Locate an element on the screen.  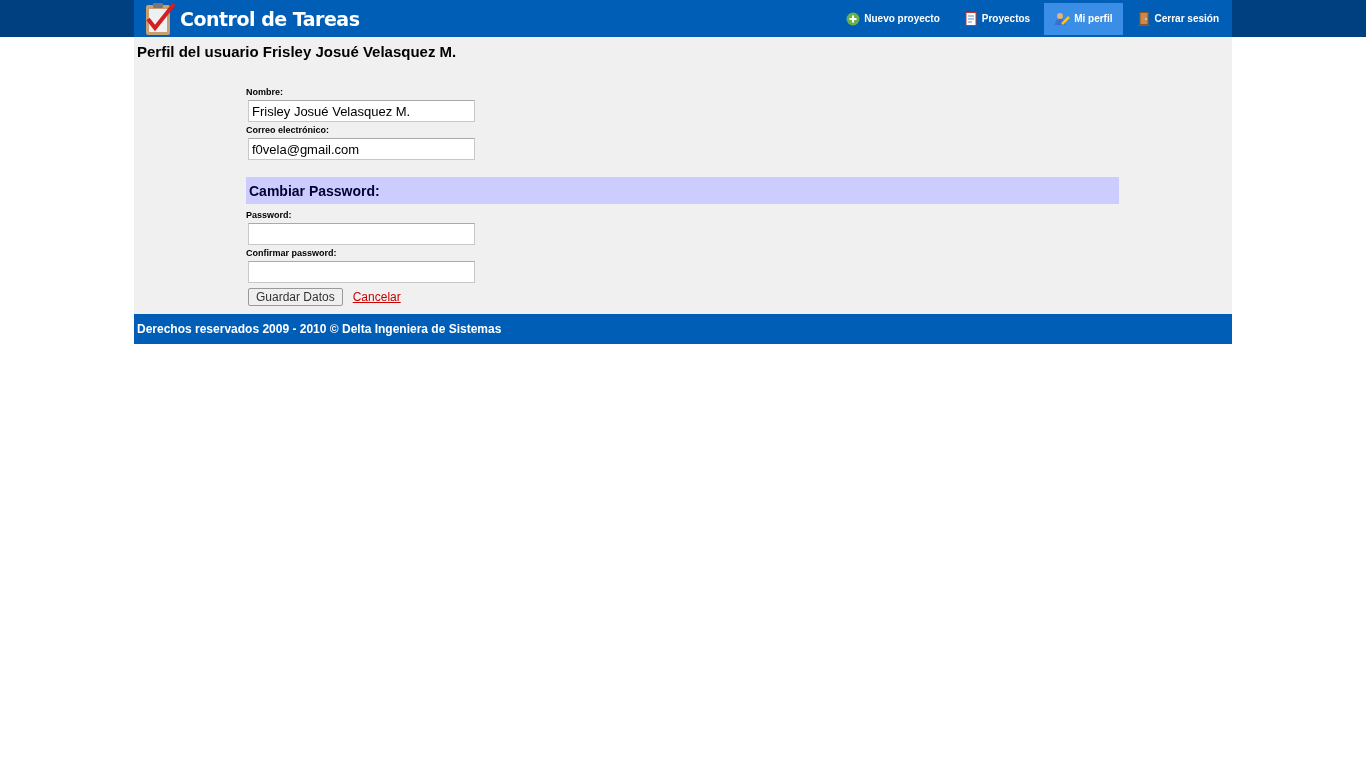
footer-bar: Derechos reservados 2009 - 2010 © Delta Ingeniera de Sistemas is located at coordinates (683, 329).